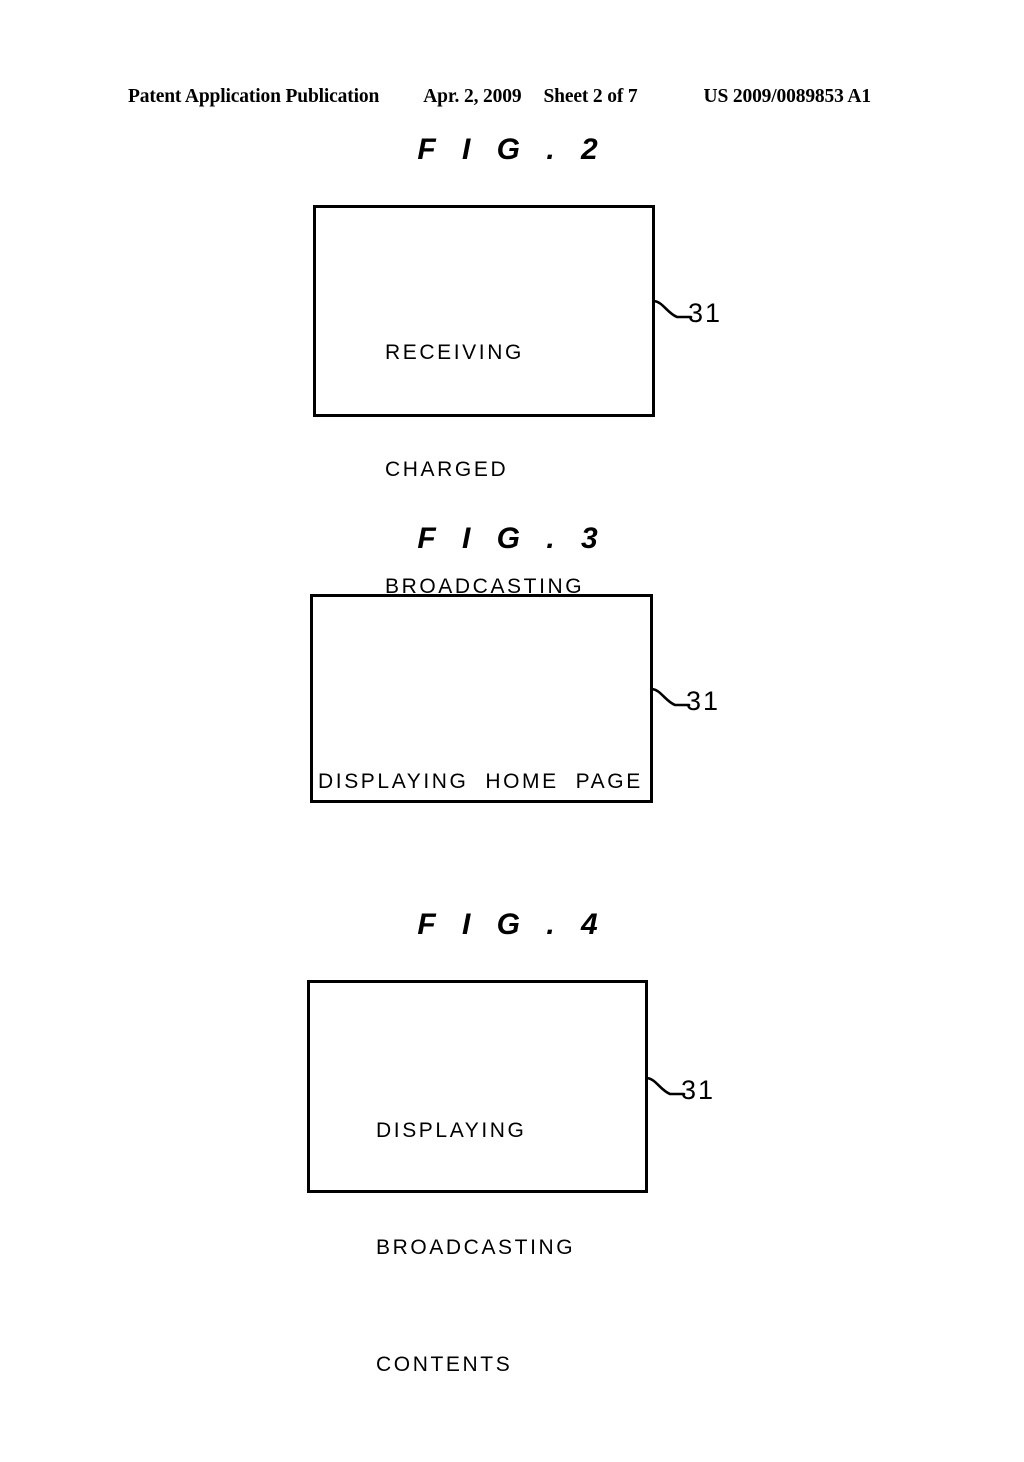 The image size is (1024, 1462). Describe the element at coordinates (705, 313) in the screenshot. I see `figure-2-reference-numeral: 31` at that location.